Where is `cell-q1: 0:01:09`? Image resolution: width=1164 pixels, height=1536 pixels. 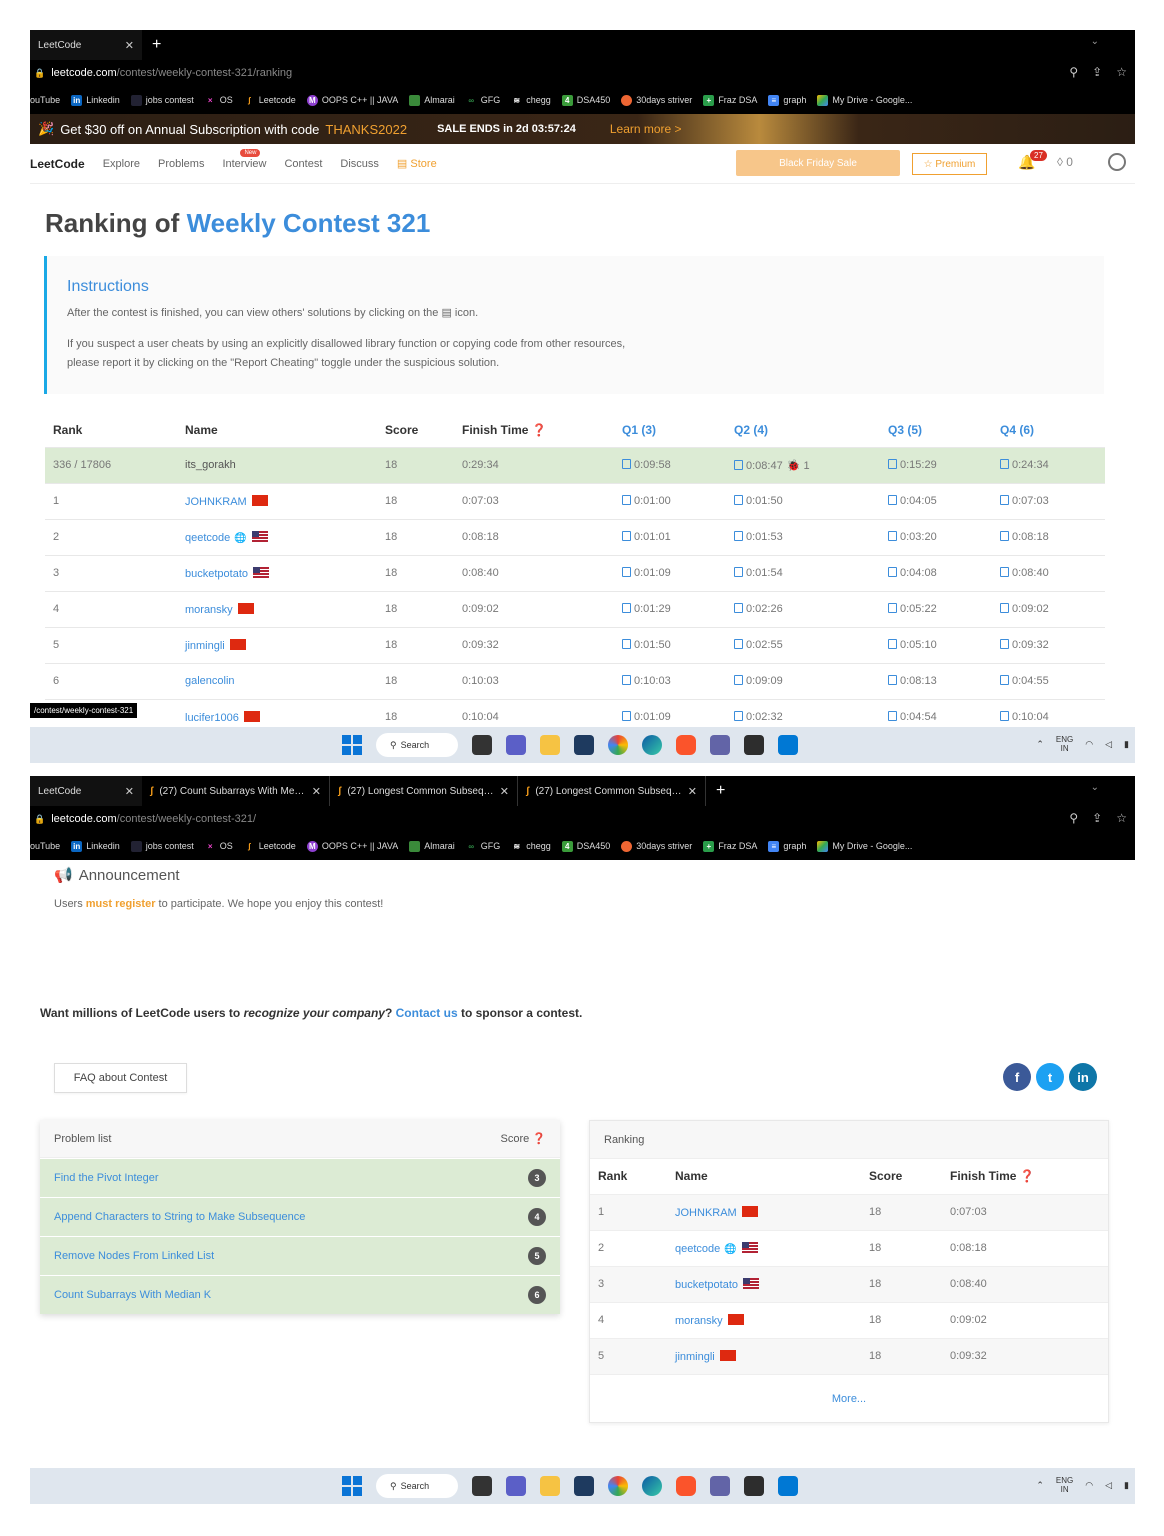 cell-q1: 0:01:09 is located at coordinates (670, 572).